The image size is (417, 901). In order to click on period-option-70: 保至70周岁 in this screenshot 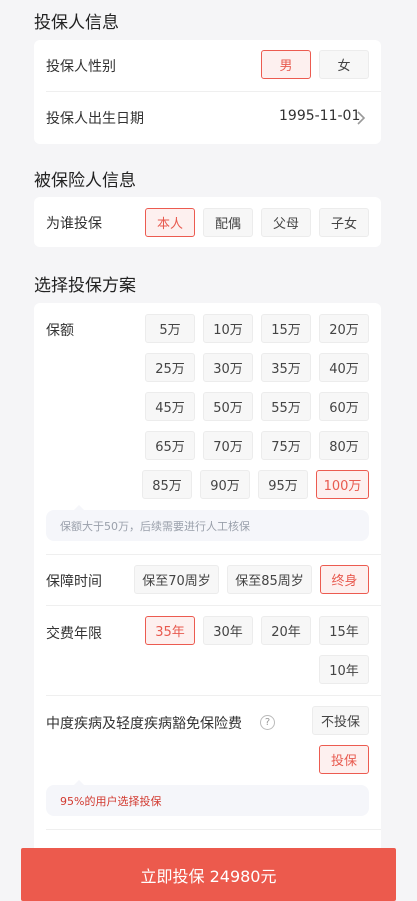, I will do `click(176, 579)`.